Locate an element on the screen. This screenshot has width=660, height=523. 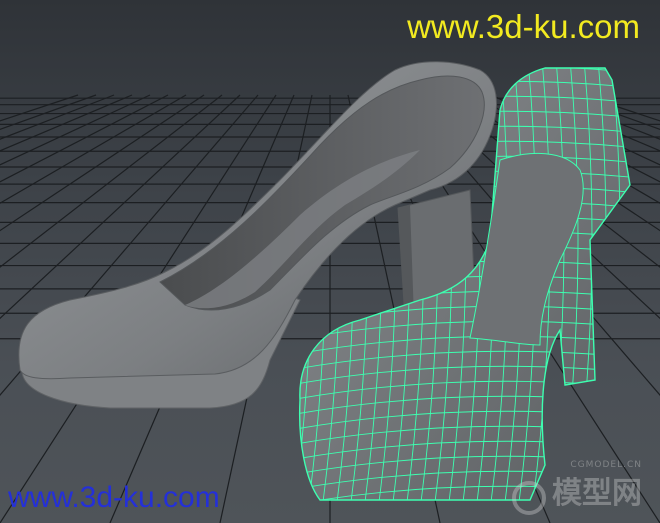
watermark-bottom: www.3d-ku.com is located at coordinates (114, 497).